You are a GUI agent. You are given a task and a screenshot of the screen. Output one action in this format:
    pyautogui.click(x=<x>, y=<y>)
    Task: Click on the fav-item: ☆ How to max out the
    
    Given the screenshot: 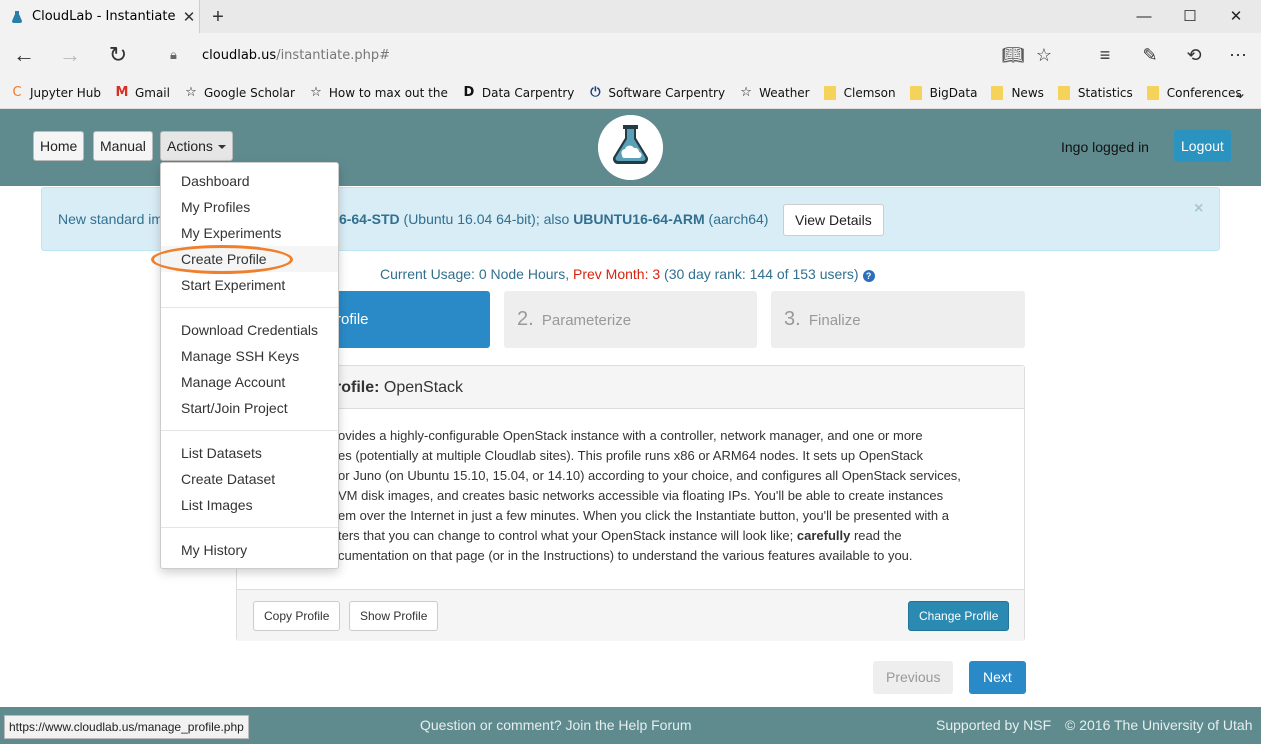 What is the action you would take?
    pyautogui.click(x=378, y=92)
    